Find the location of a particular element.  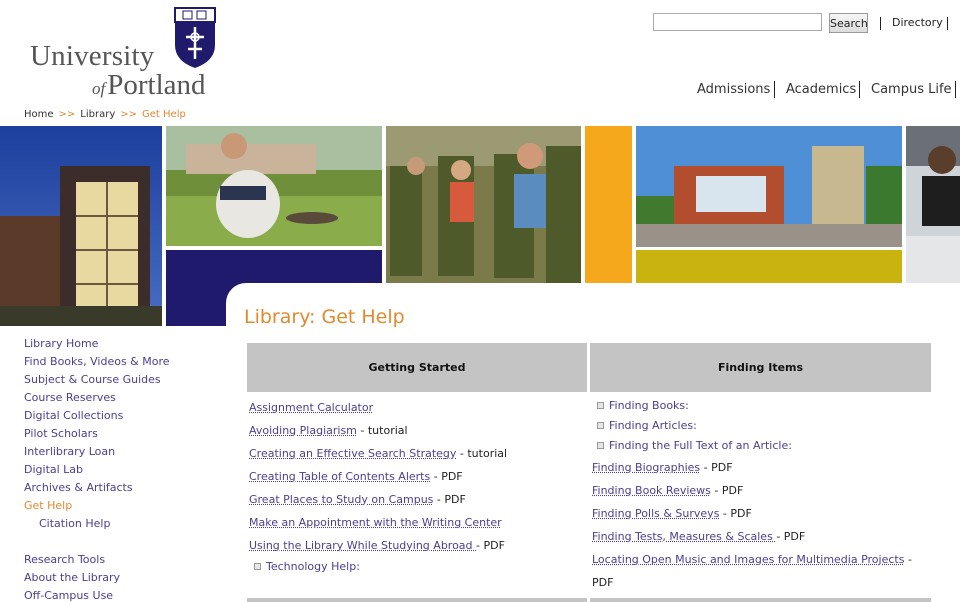

banner-photo-library-building is located at coordinates (81, 226).